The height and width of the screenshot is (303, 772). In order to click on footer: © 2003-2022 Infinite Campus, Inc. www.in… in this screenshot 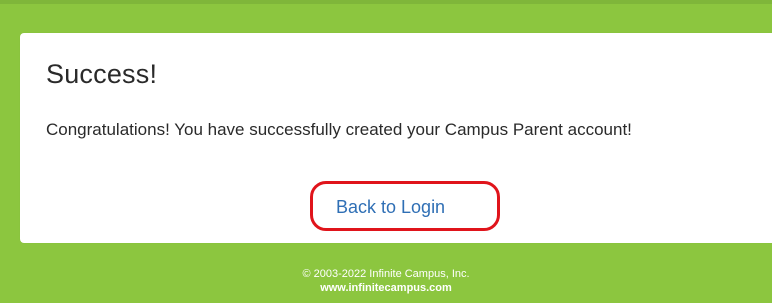, I will do `click(386, 281)`.